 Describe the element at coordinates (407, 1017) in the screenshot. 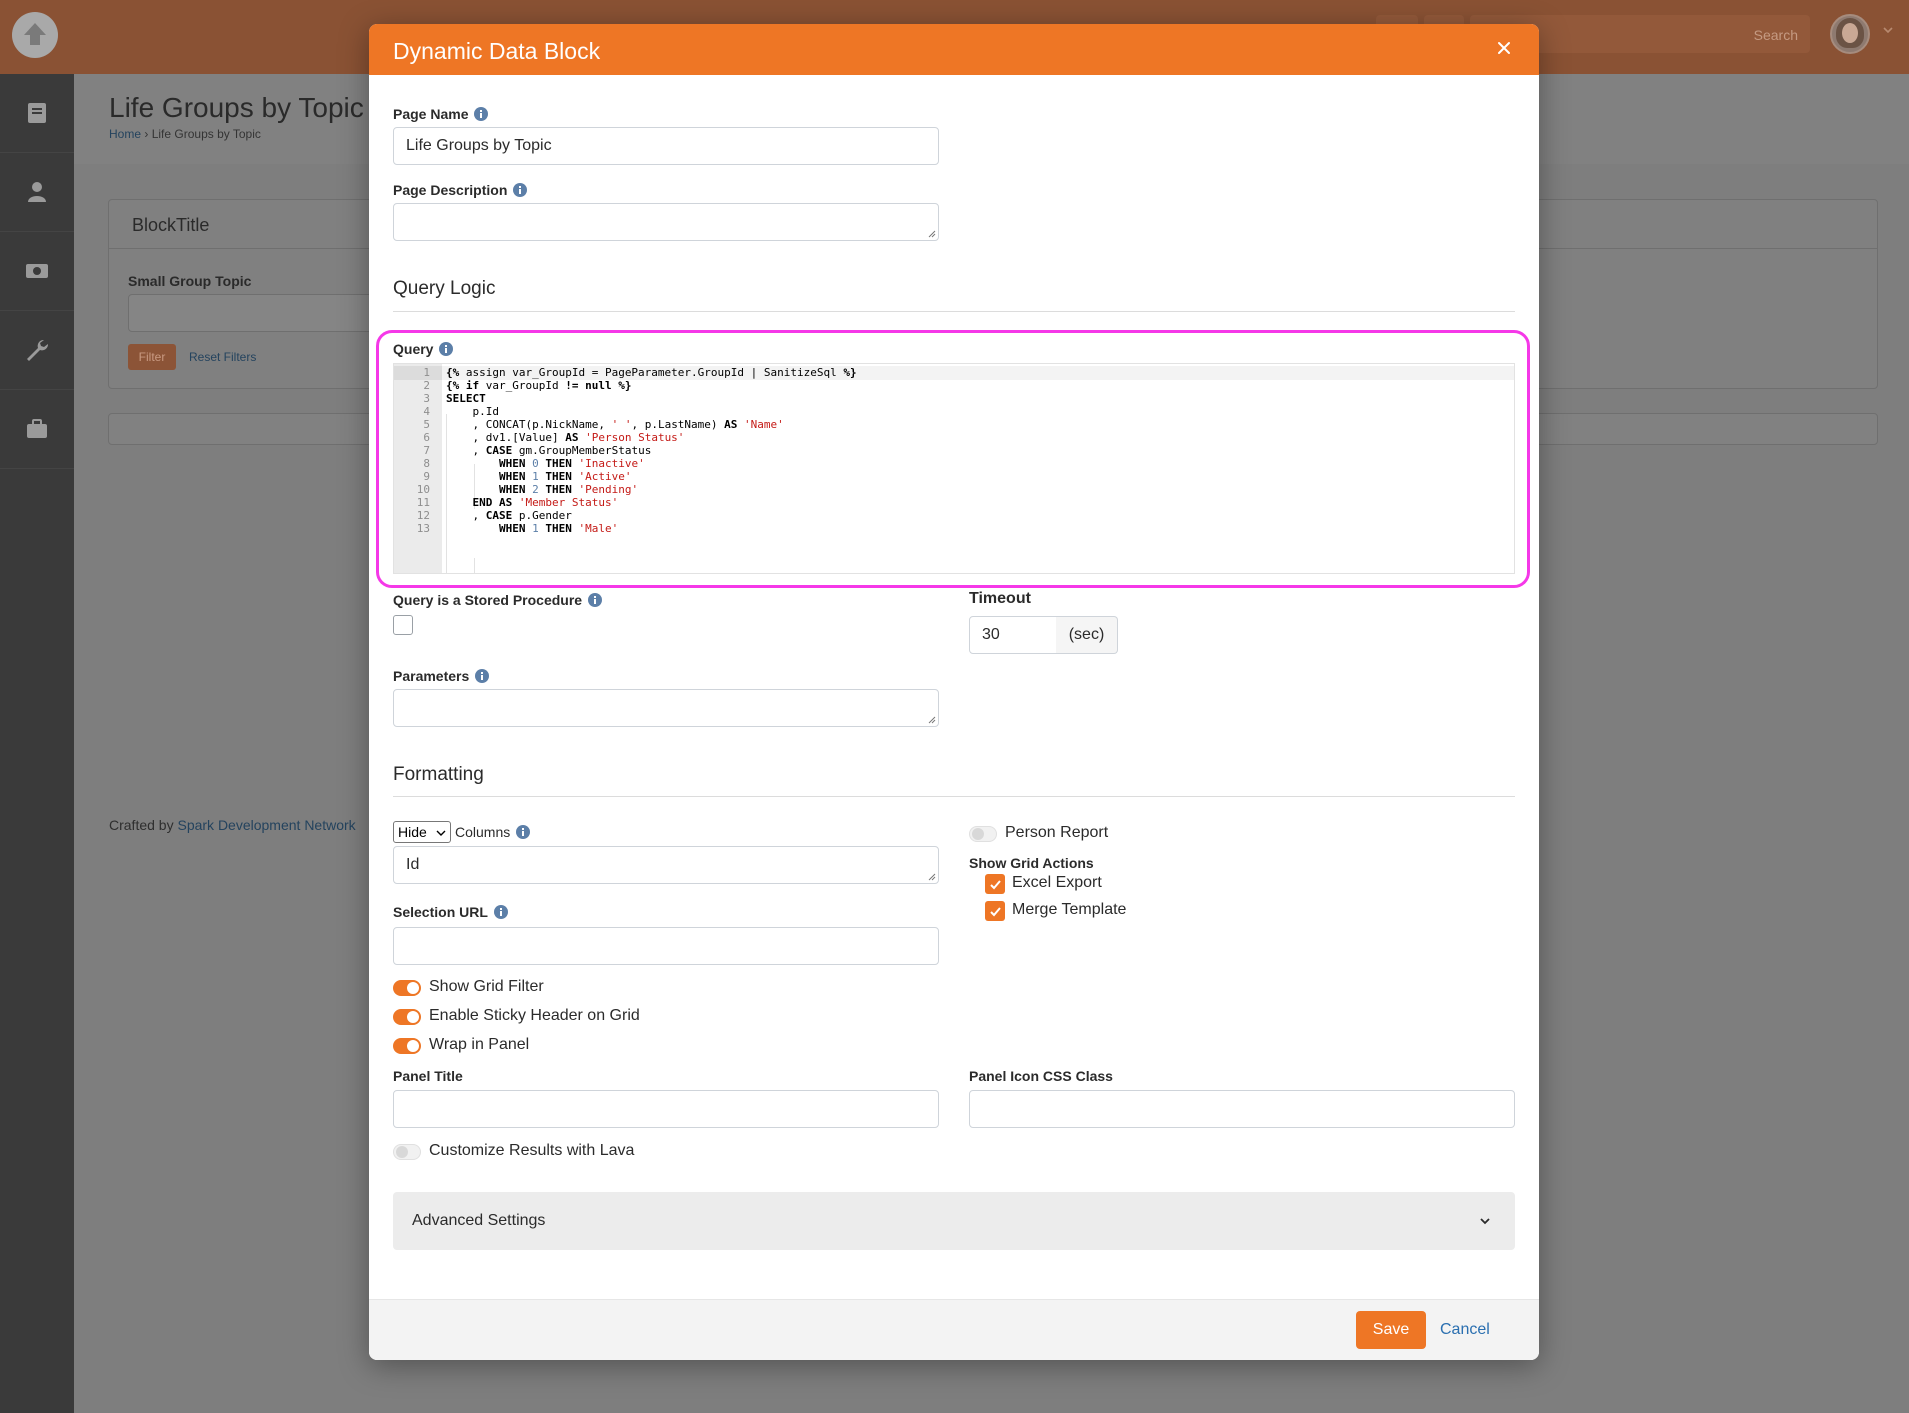

I see `sticky-header-toggle` at that location.